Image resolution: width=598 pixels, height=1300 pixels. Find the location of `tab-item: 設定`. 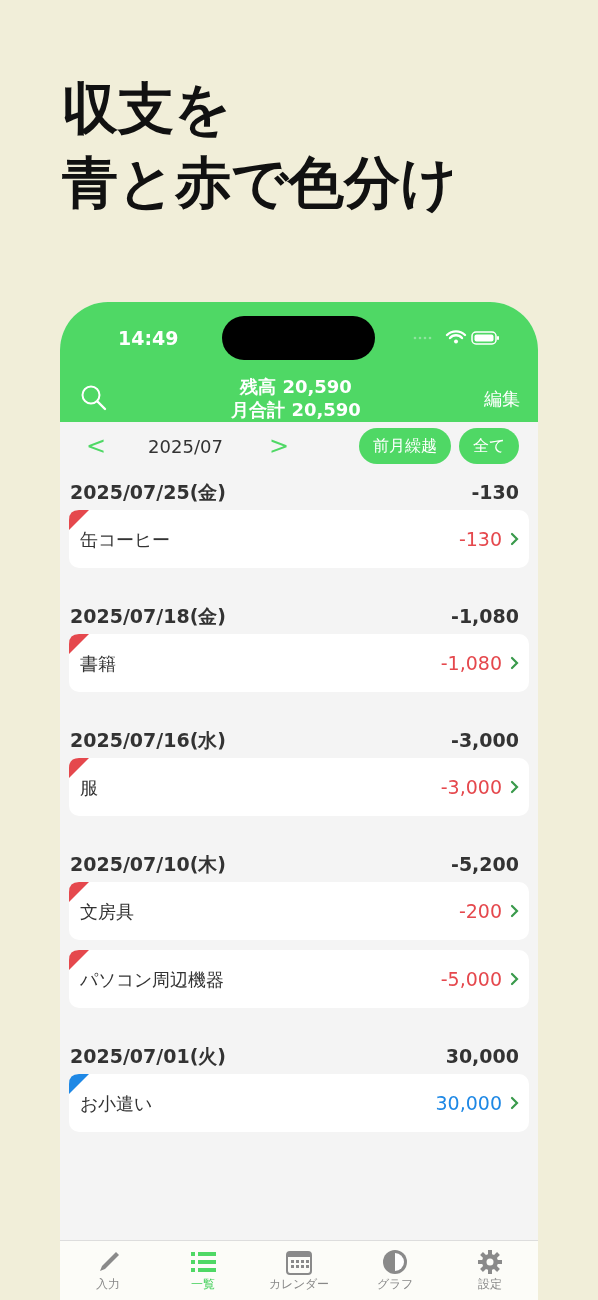

tab-item: 設定 is located at coordinates (490, 1270).